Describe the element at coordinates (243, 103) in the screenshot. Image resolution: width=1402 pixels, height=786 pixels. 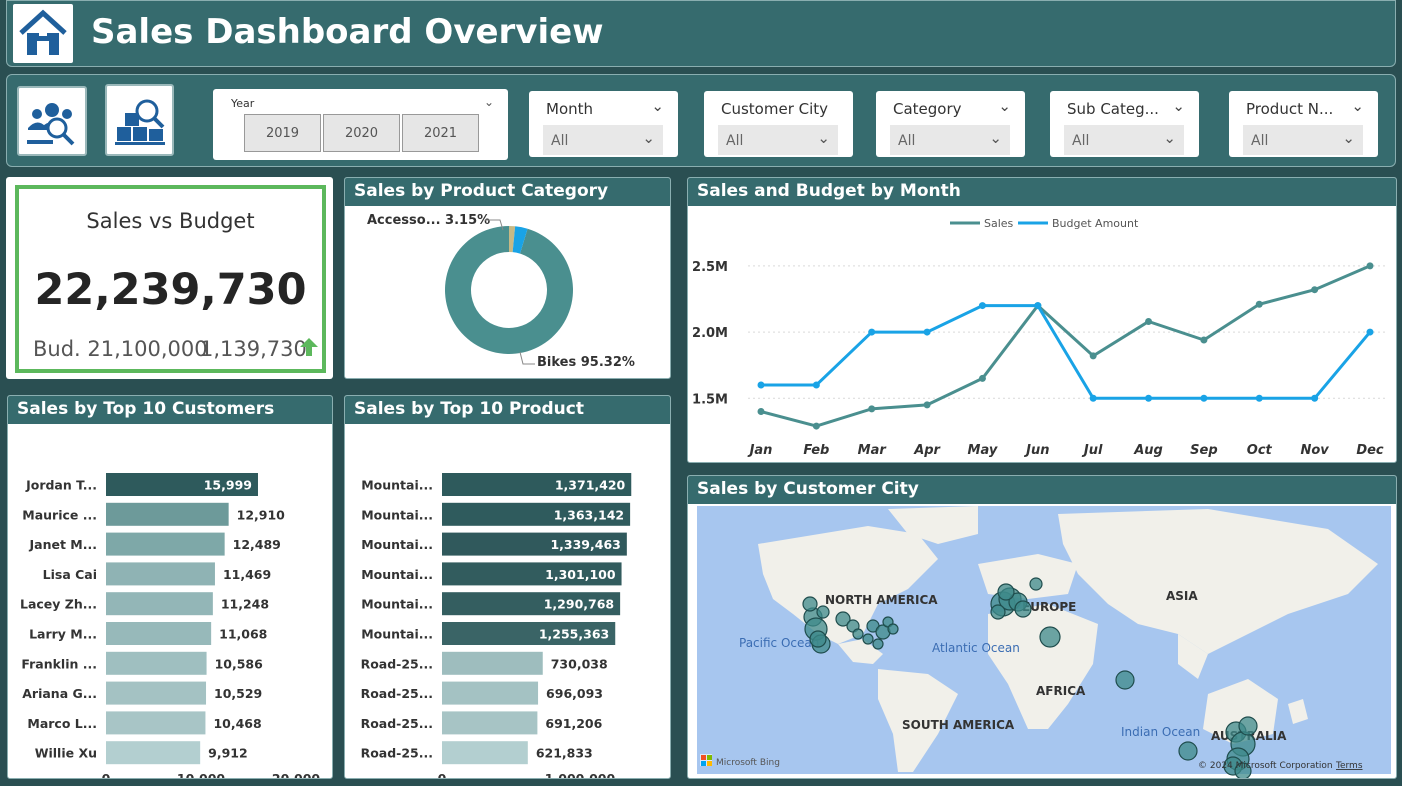
I see `year-slicer-label: Year` at that location.